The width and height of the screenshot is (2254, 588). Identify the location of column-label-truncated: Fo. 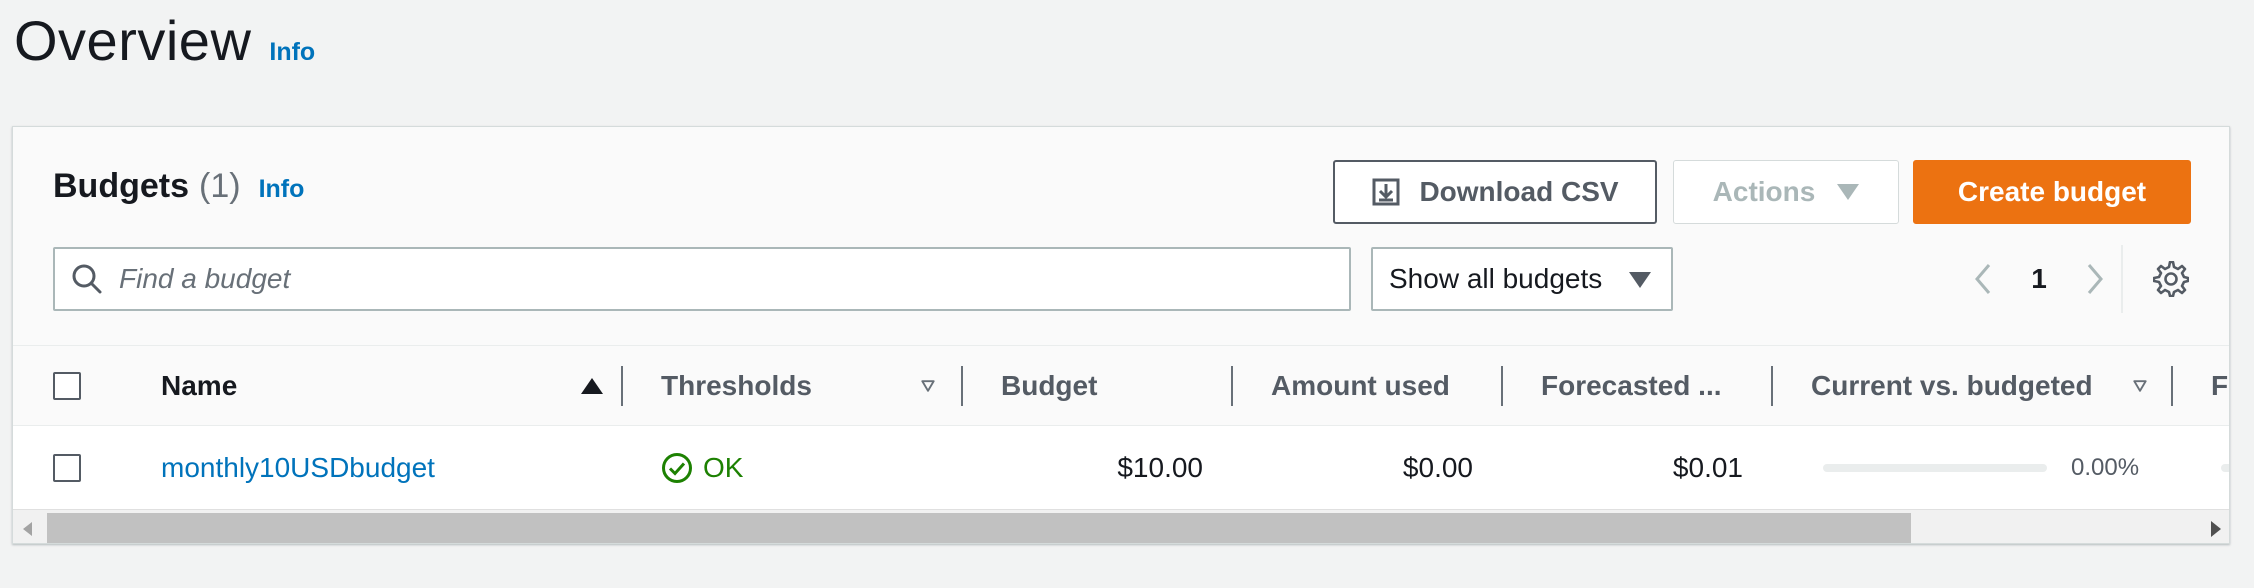
(2220, 385).